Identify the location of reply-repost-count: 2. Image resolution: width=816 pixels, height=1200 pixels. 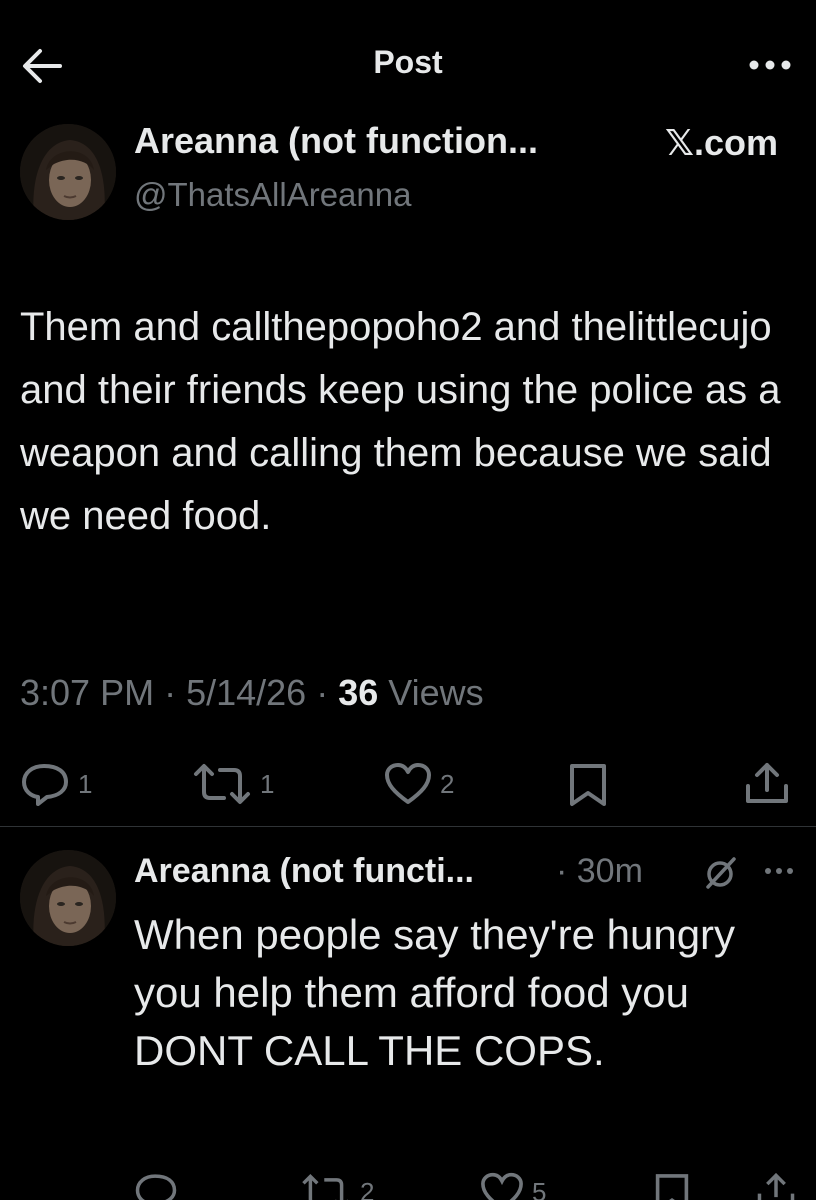
(367, 1188).